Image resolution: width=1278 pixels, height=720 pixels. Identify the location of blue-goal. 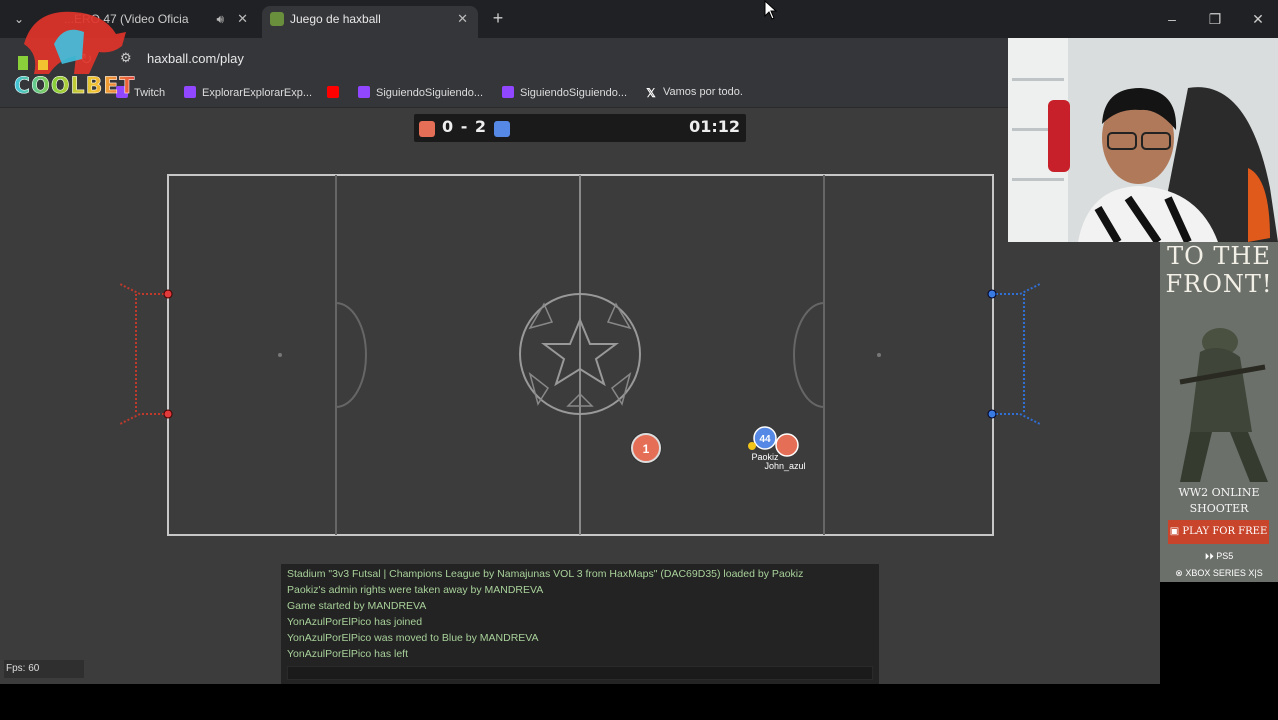
(1014, 354).